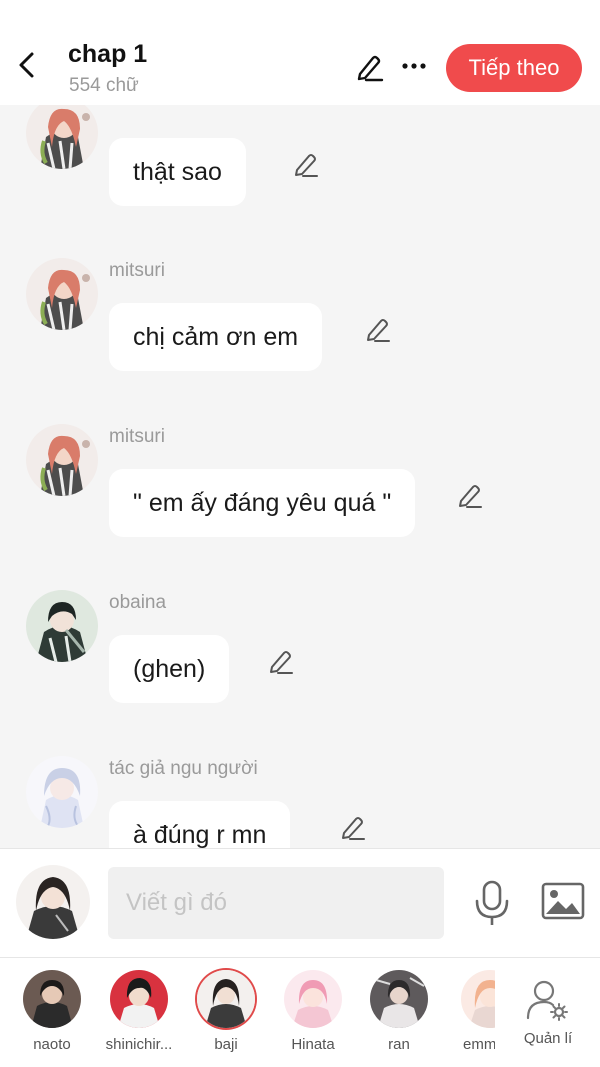 The image size is (600, 1067). Describe the element at coordinates (52, 1044) in the screenshot. I see `character-name: naoto` at that location.